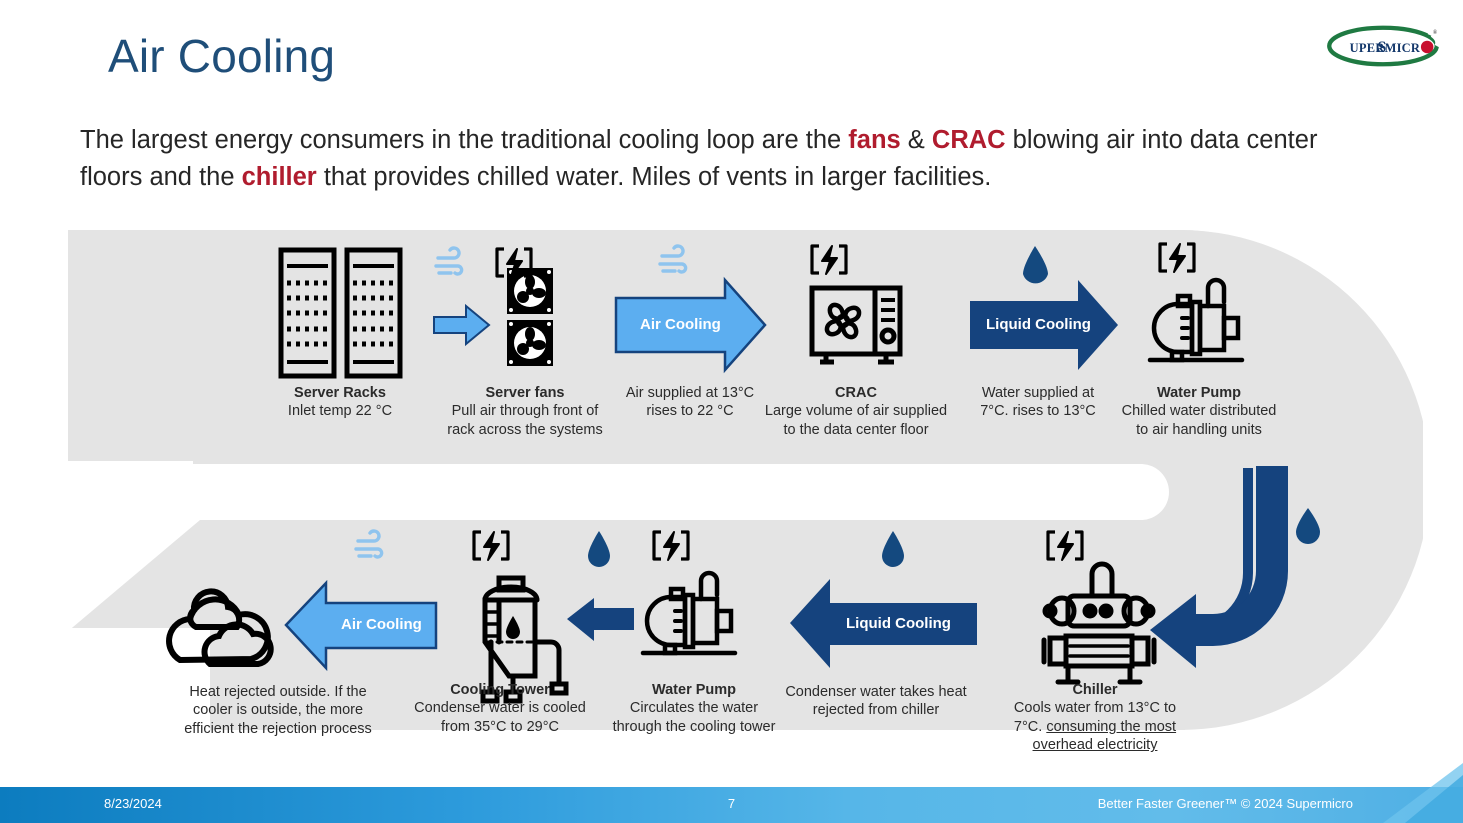 Image resolution: width=1463 pixels, height=823 pixels. I want to click on caption-title: CRAC, so click(856, 393).